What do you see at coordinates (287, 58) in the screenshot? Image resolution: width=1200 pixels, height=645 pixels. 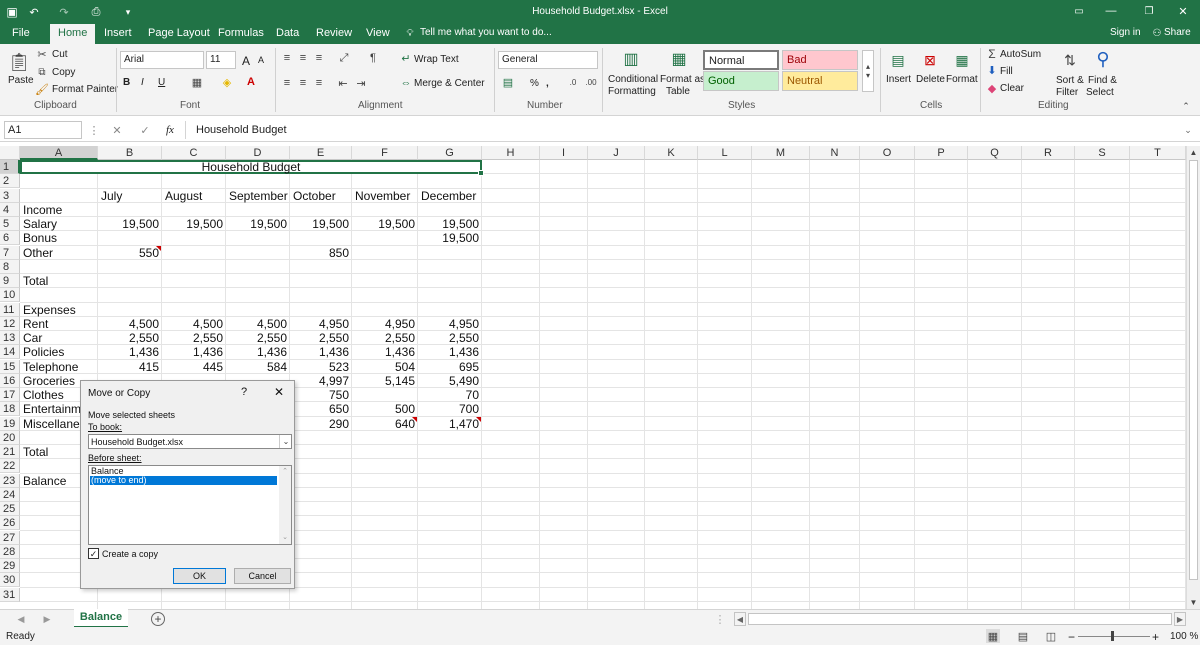 I see `align-top-icon: ≡` at bounding box center [287, 58].